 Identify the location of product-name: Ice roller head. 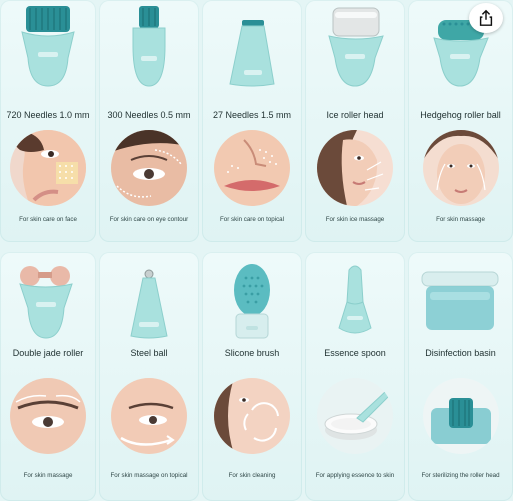
(355, 115).